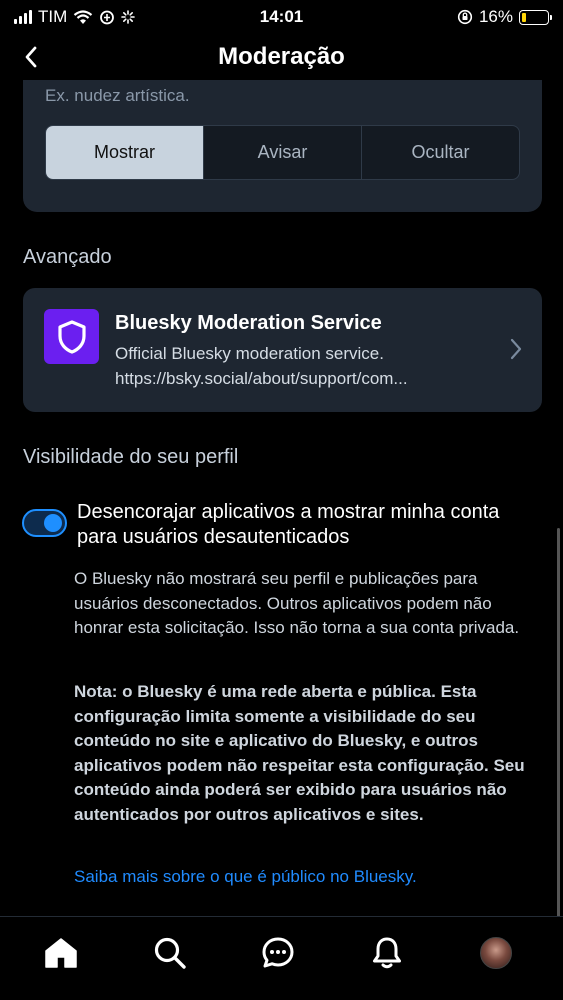  What do you see at coordinates (131, 457) in the screenshot?
I see `visibility-section-title: Visibilidade do seu perfil` at bounding box center [131, 457].